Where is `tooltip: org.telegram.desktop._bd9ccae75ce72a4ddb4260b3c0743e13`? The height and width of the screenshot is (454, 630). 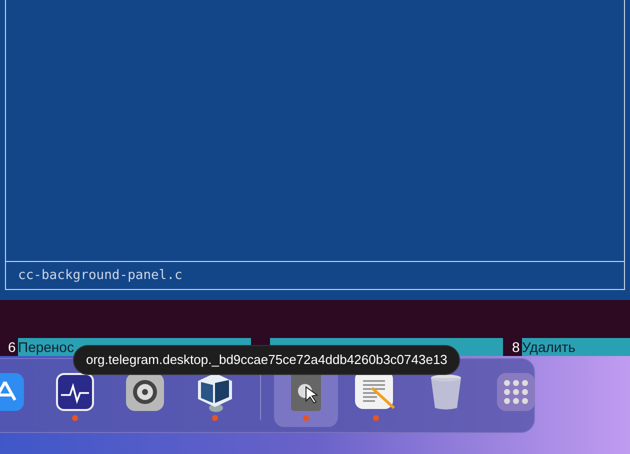 tooltip: org.telegram.desktop._bd9ccae75ce72a4ddb4260b3c0743e13 is located at coordinates (266, 360).